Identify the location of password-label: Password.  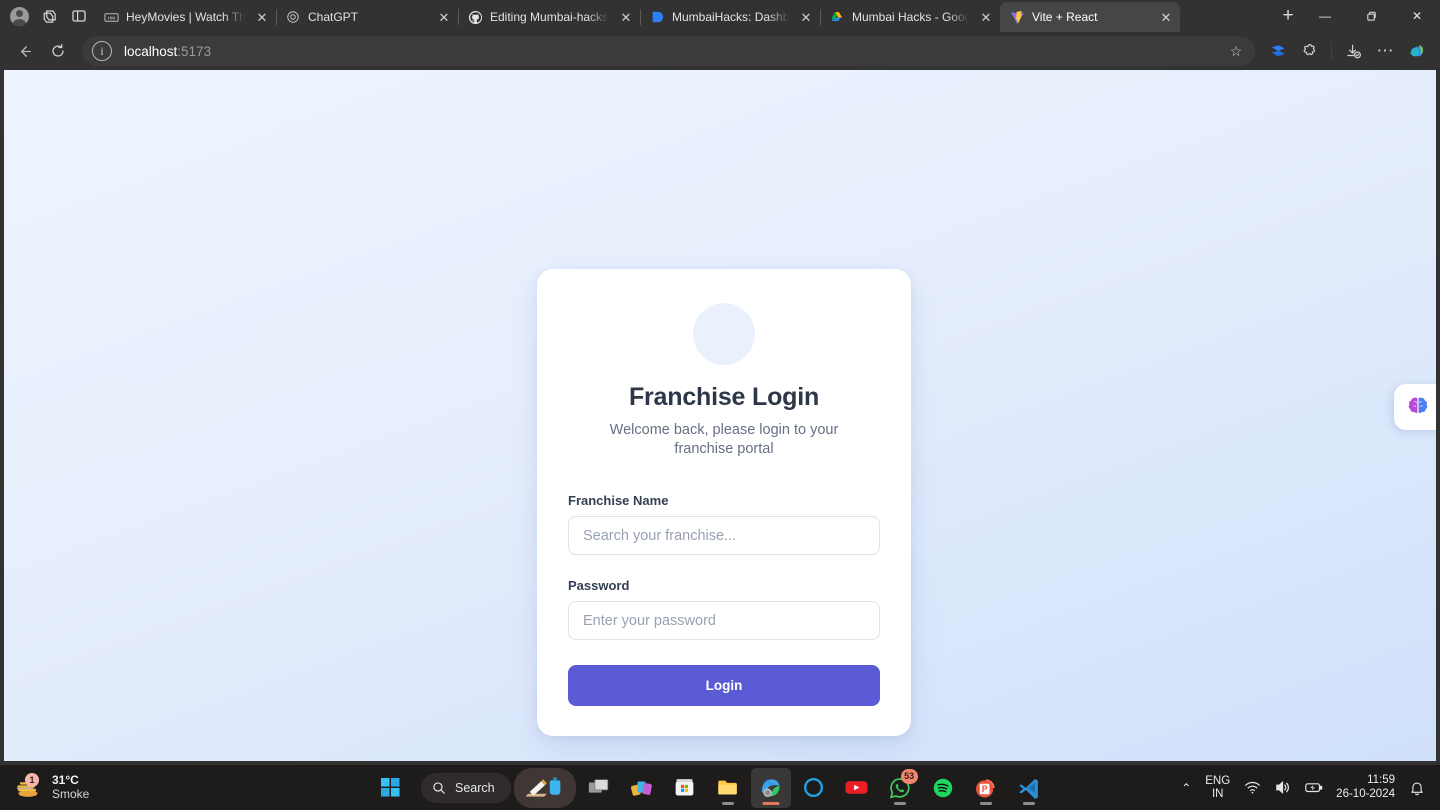
(599, 586).